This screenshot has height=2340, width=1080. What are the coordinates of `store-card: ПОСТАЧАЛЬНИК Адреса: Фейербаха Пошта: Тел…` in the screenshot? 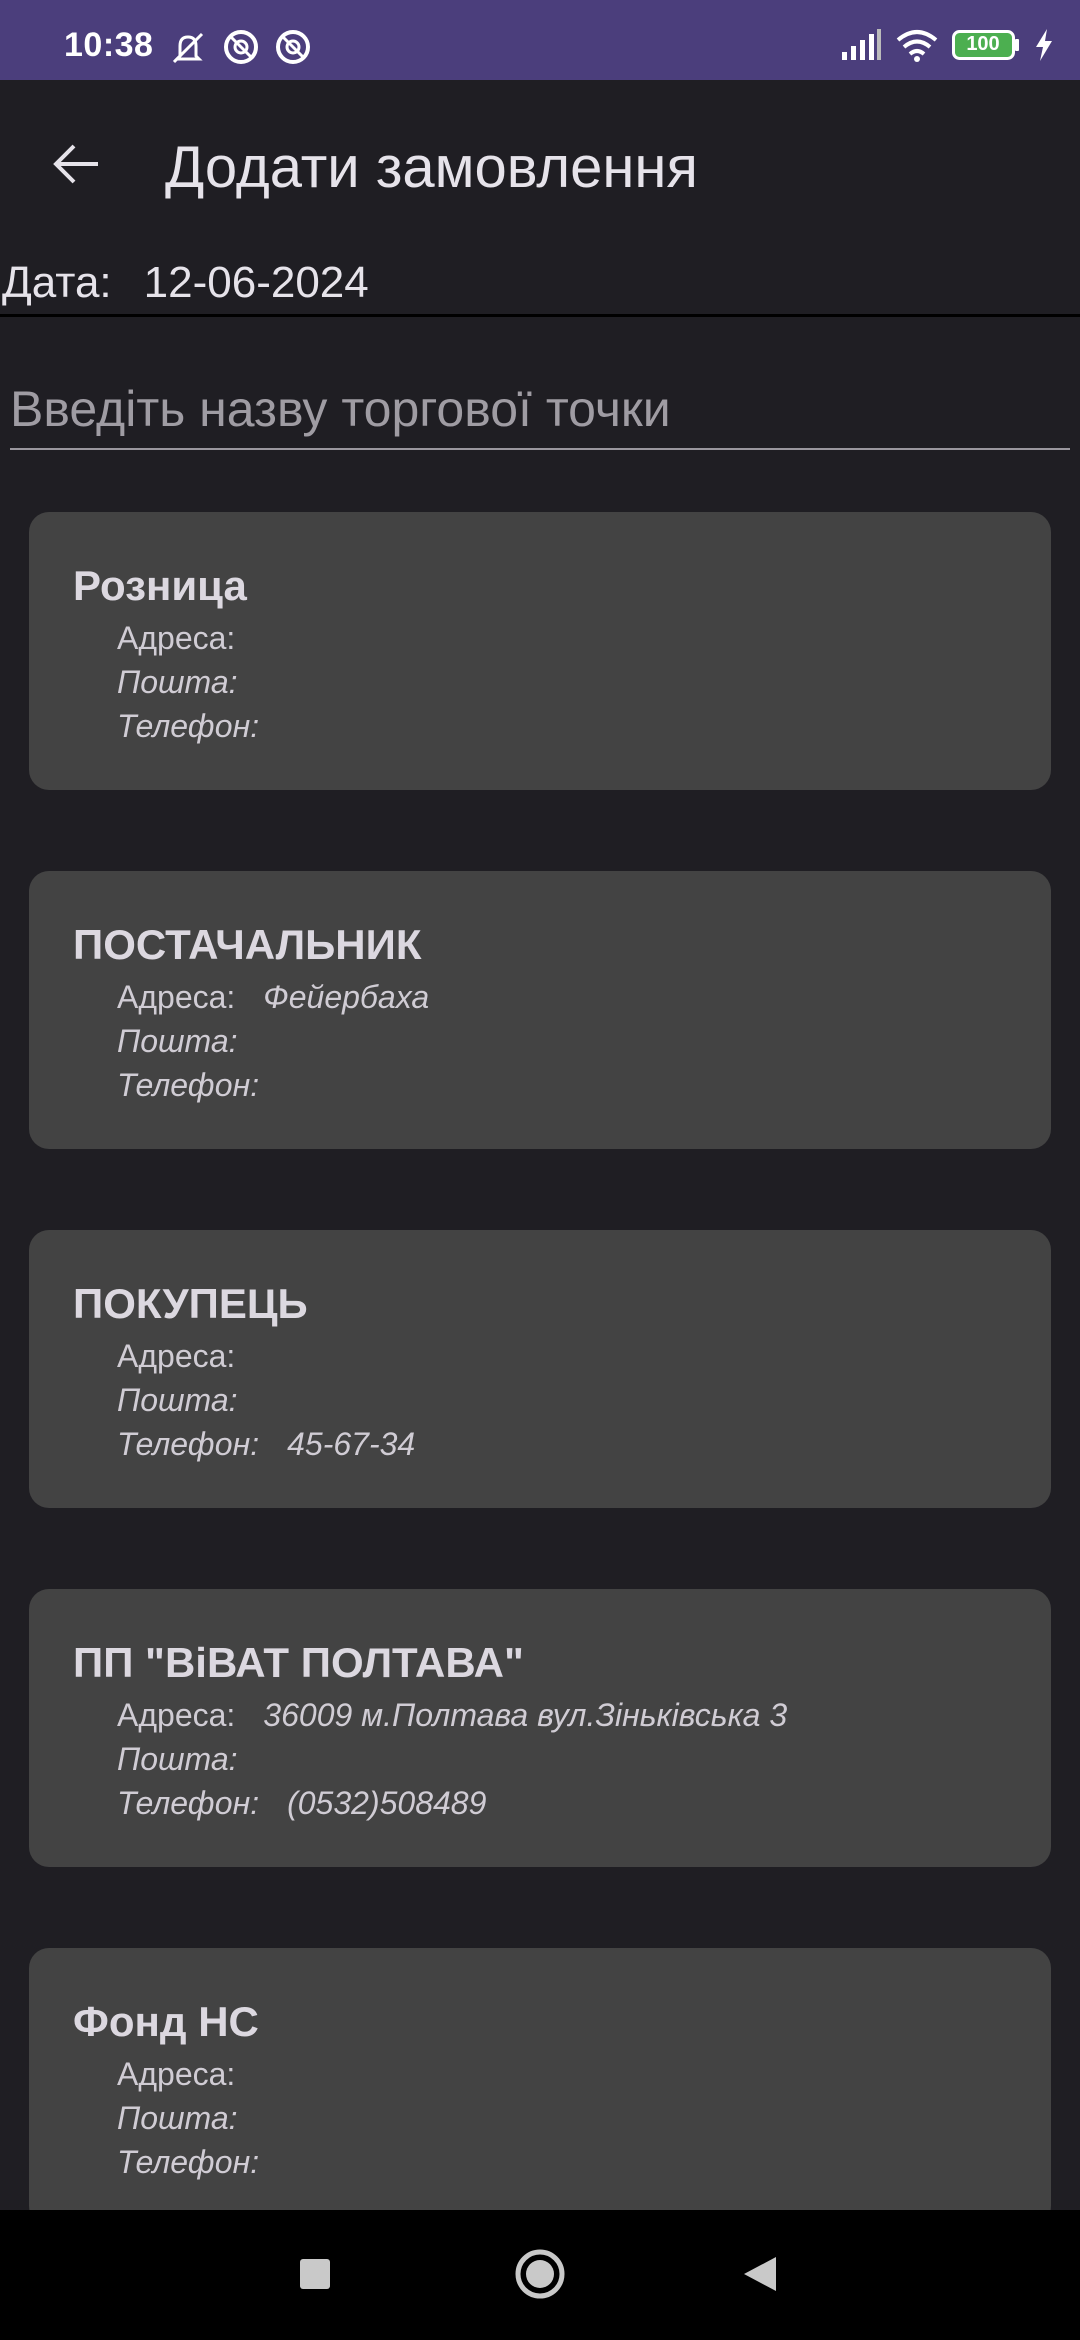 It's located at (540, 1010).